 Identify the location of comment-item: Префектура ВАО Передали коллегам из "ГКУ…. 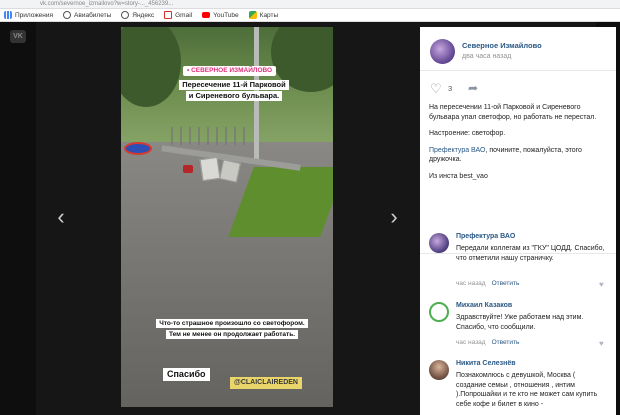
(518, 261).